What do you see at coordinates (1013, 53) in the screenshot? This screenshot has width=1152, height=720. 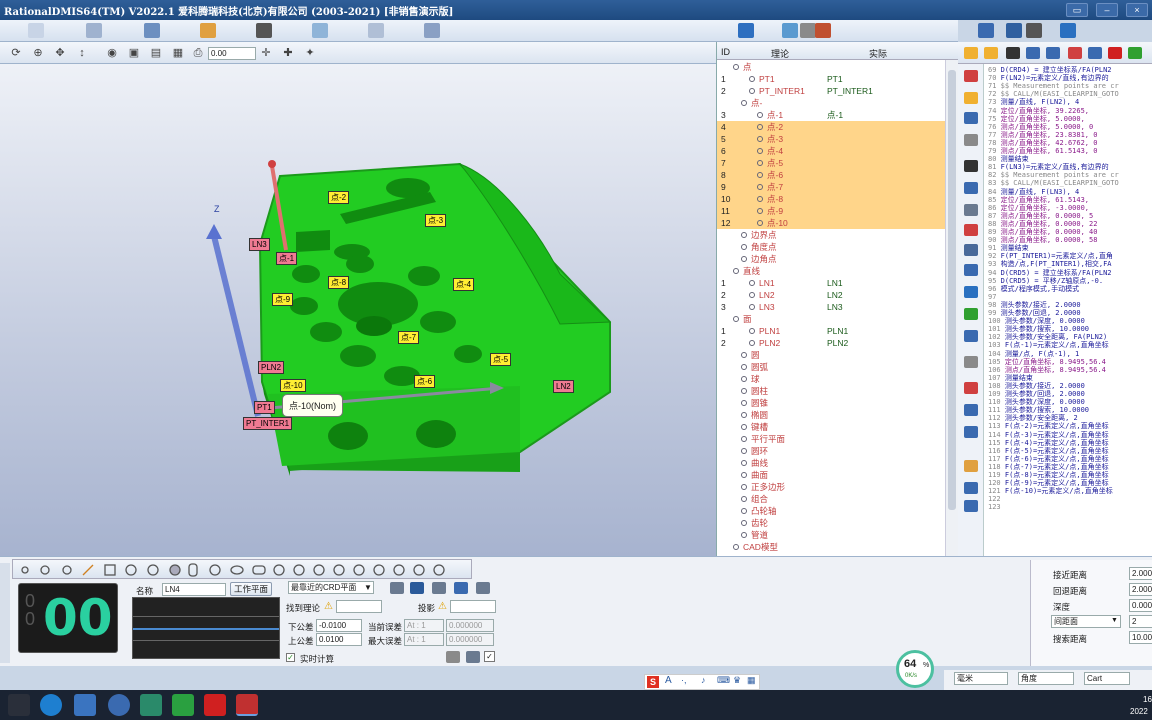 I see `save-icon` at bounding box center [1013, 53].